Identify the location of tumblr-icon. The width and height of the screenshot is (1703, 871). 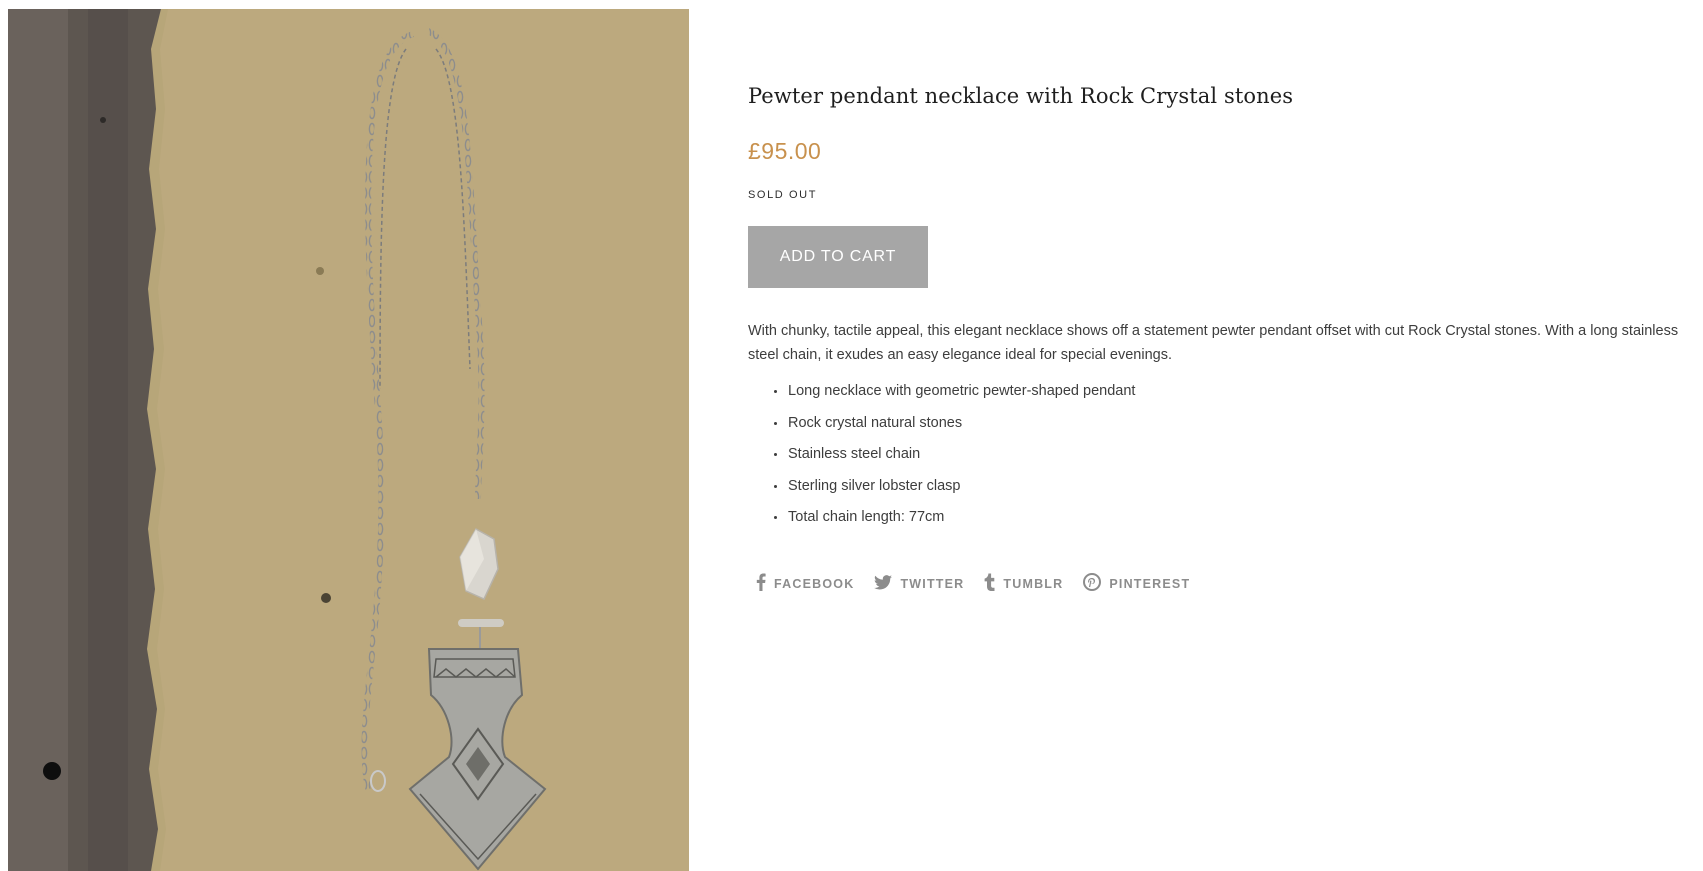
(993, 583).